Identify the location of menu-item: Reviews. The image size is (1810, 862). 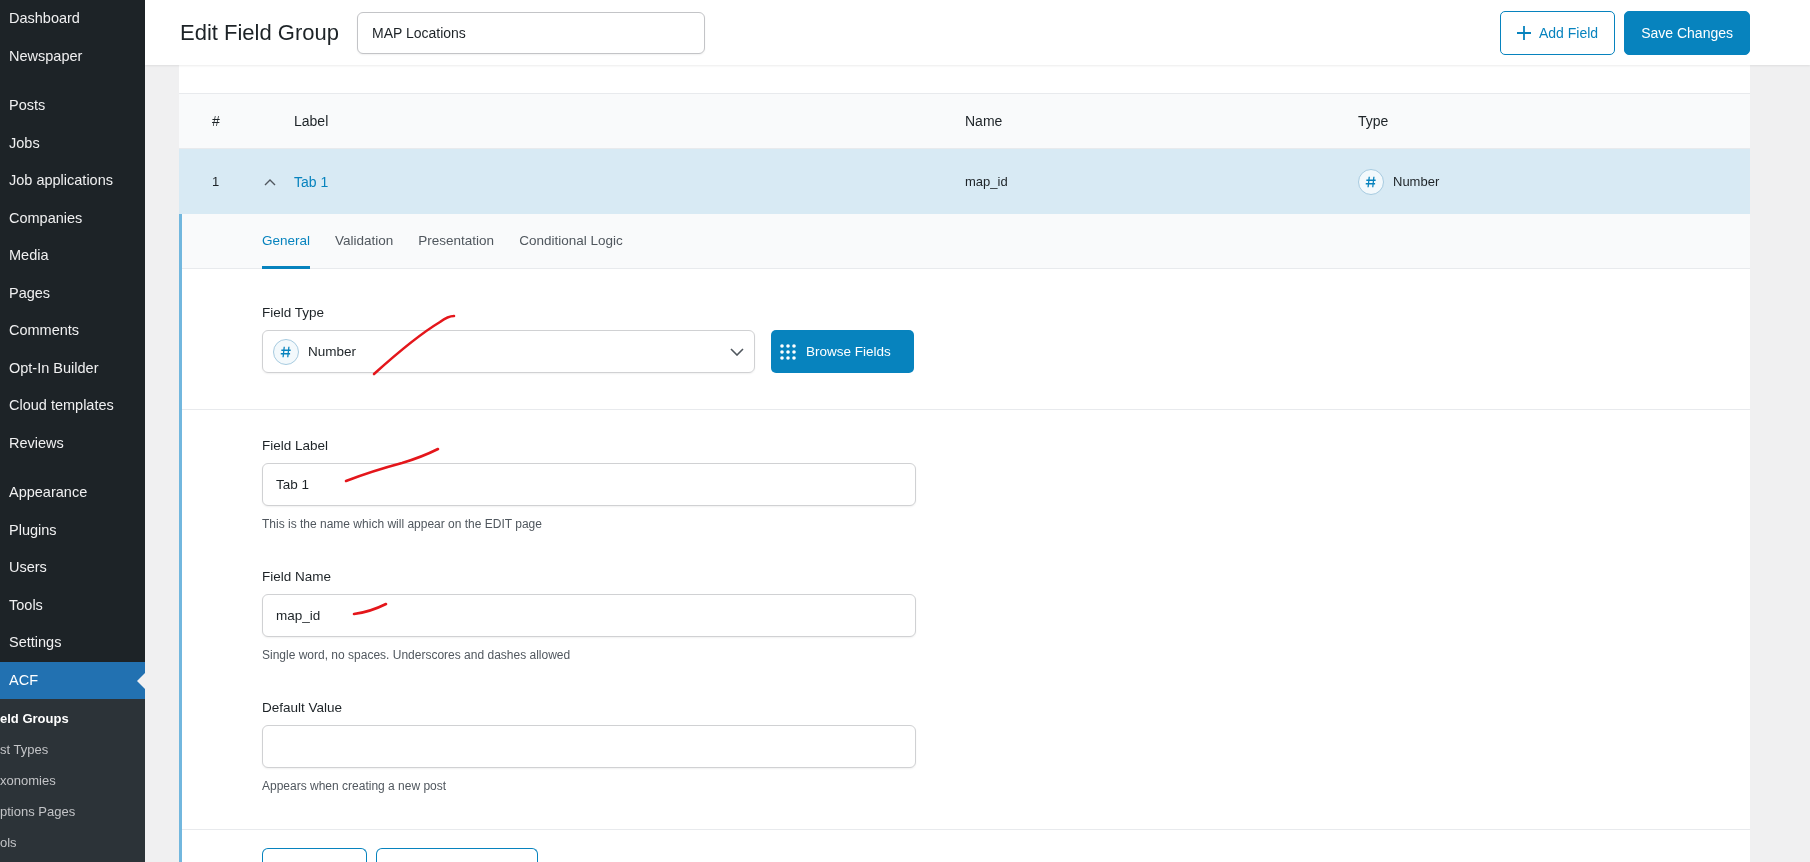
(72, 443).